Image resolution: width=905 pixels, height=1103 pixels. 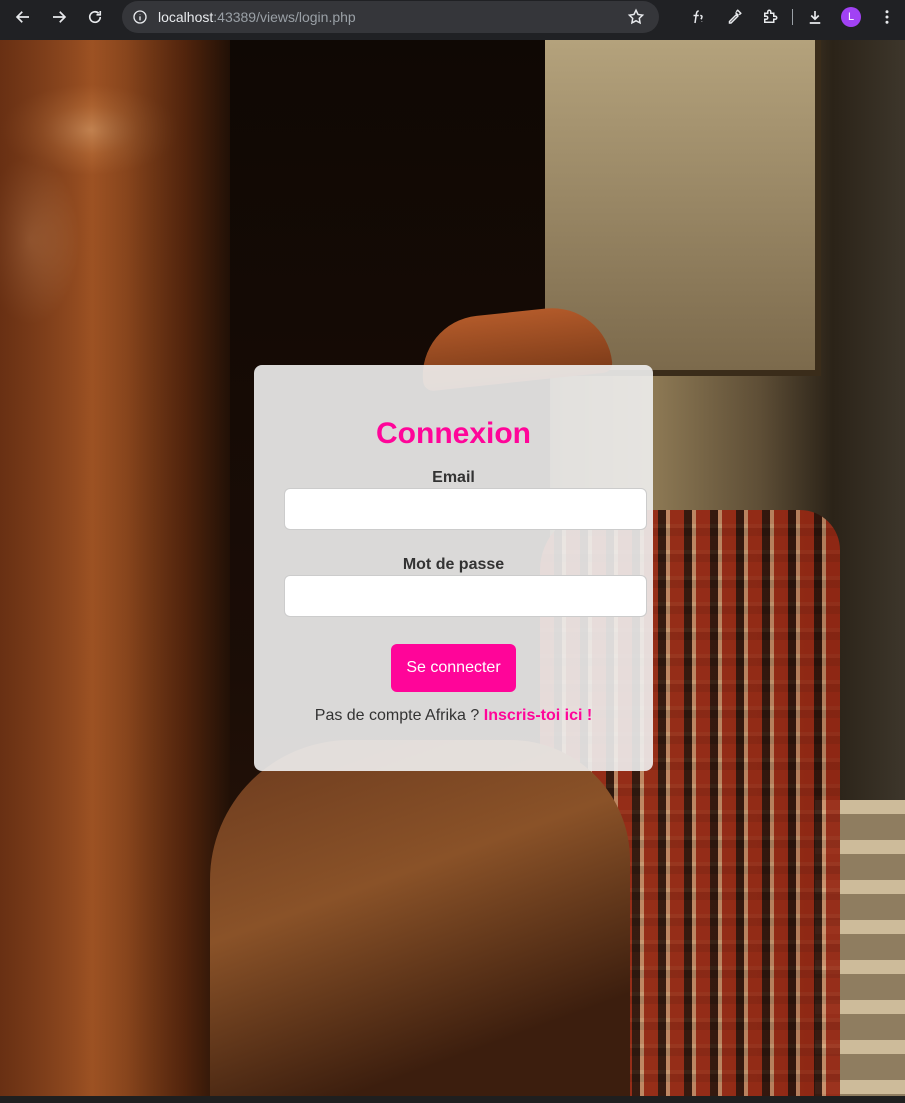 I want to click on login-button: Se connecter, so click(x=453, y=668).